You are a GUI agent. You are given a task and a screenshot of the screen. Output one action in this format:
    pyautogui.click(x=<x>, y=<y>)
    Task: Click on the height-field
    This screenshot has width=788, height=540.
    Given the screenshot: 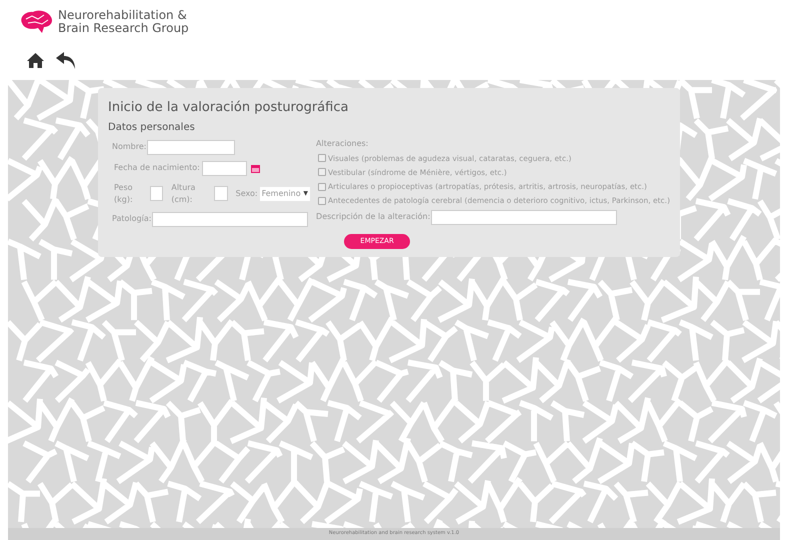 What is the action you would take?
    pyautogui.click(x=221, y=193)
    